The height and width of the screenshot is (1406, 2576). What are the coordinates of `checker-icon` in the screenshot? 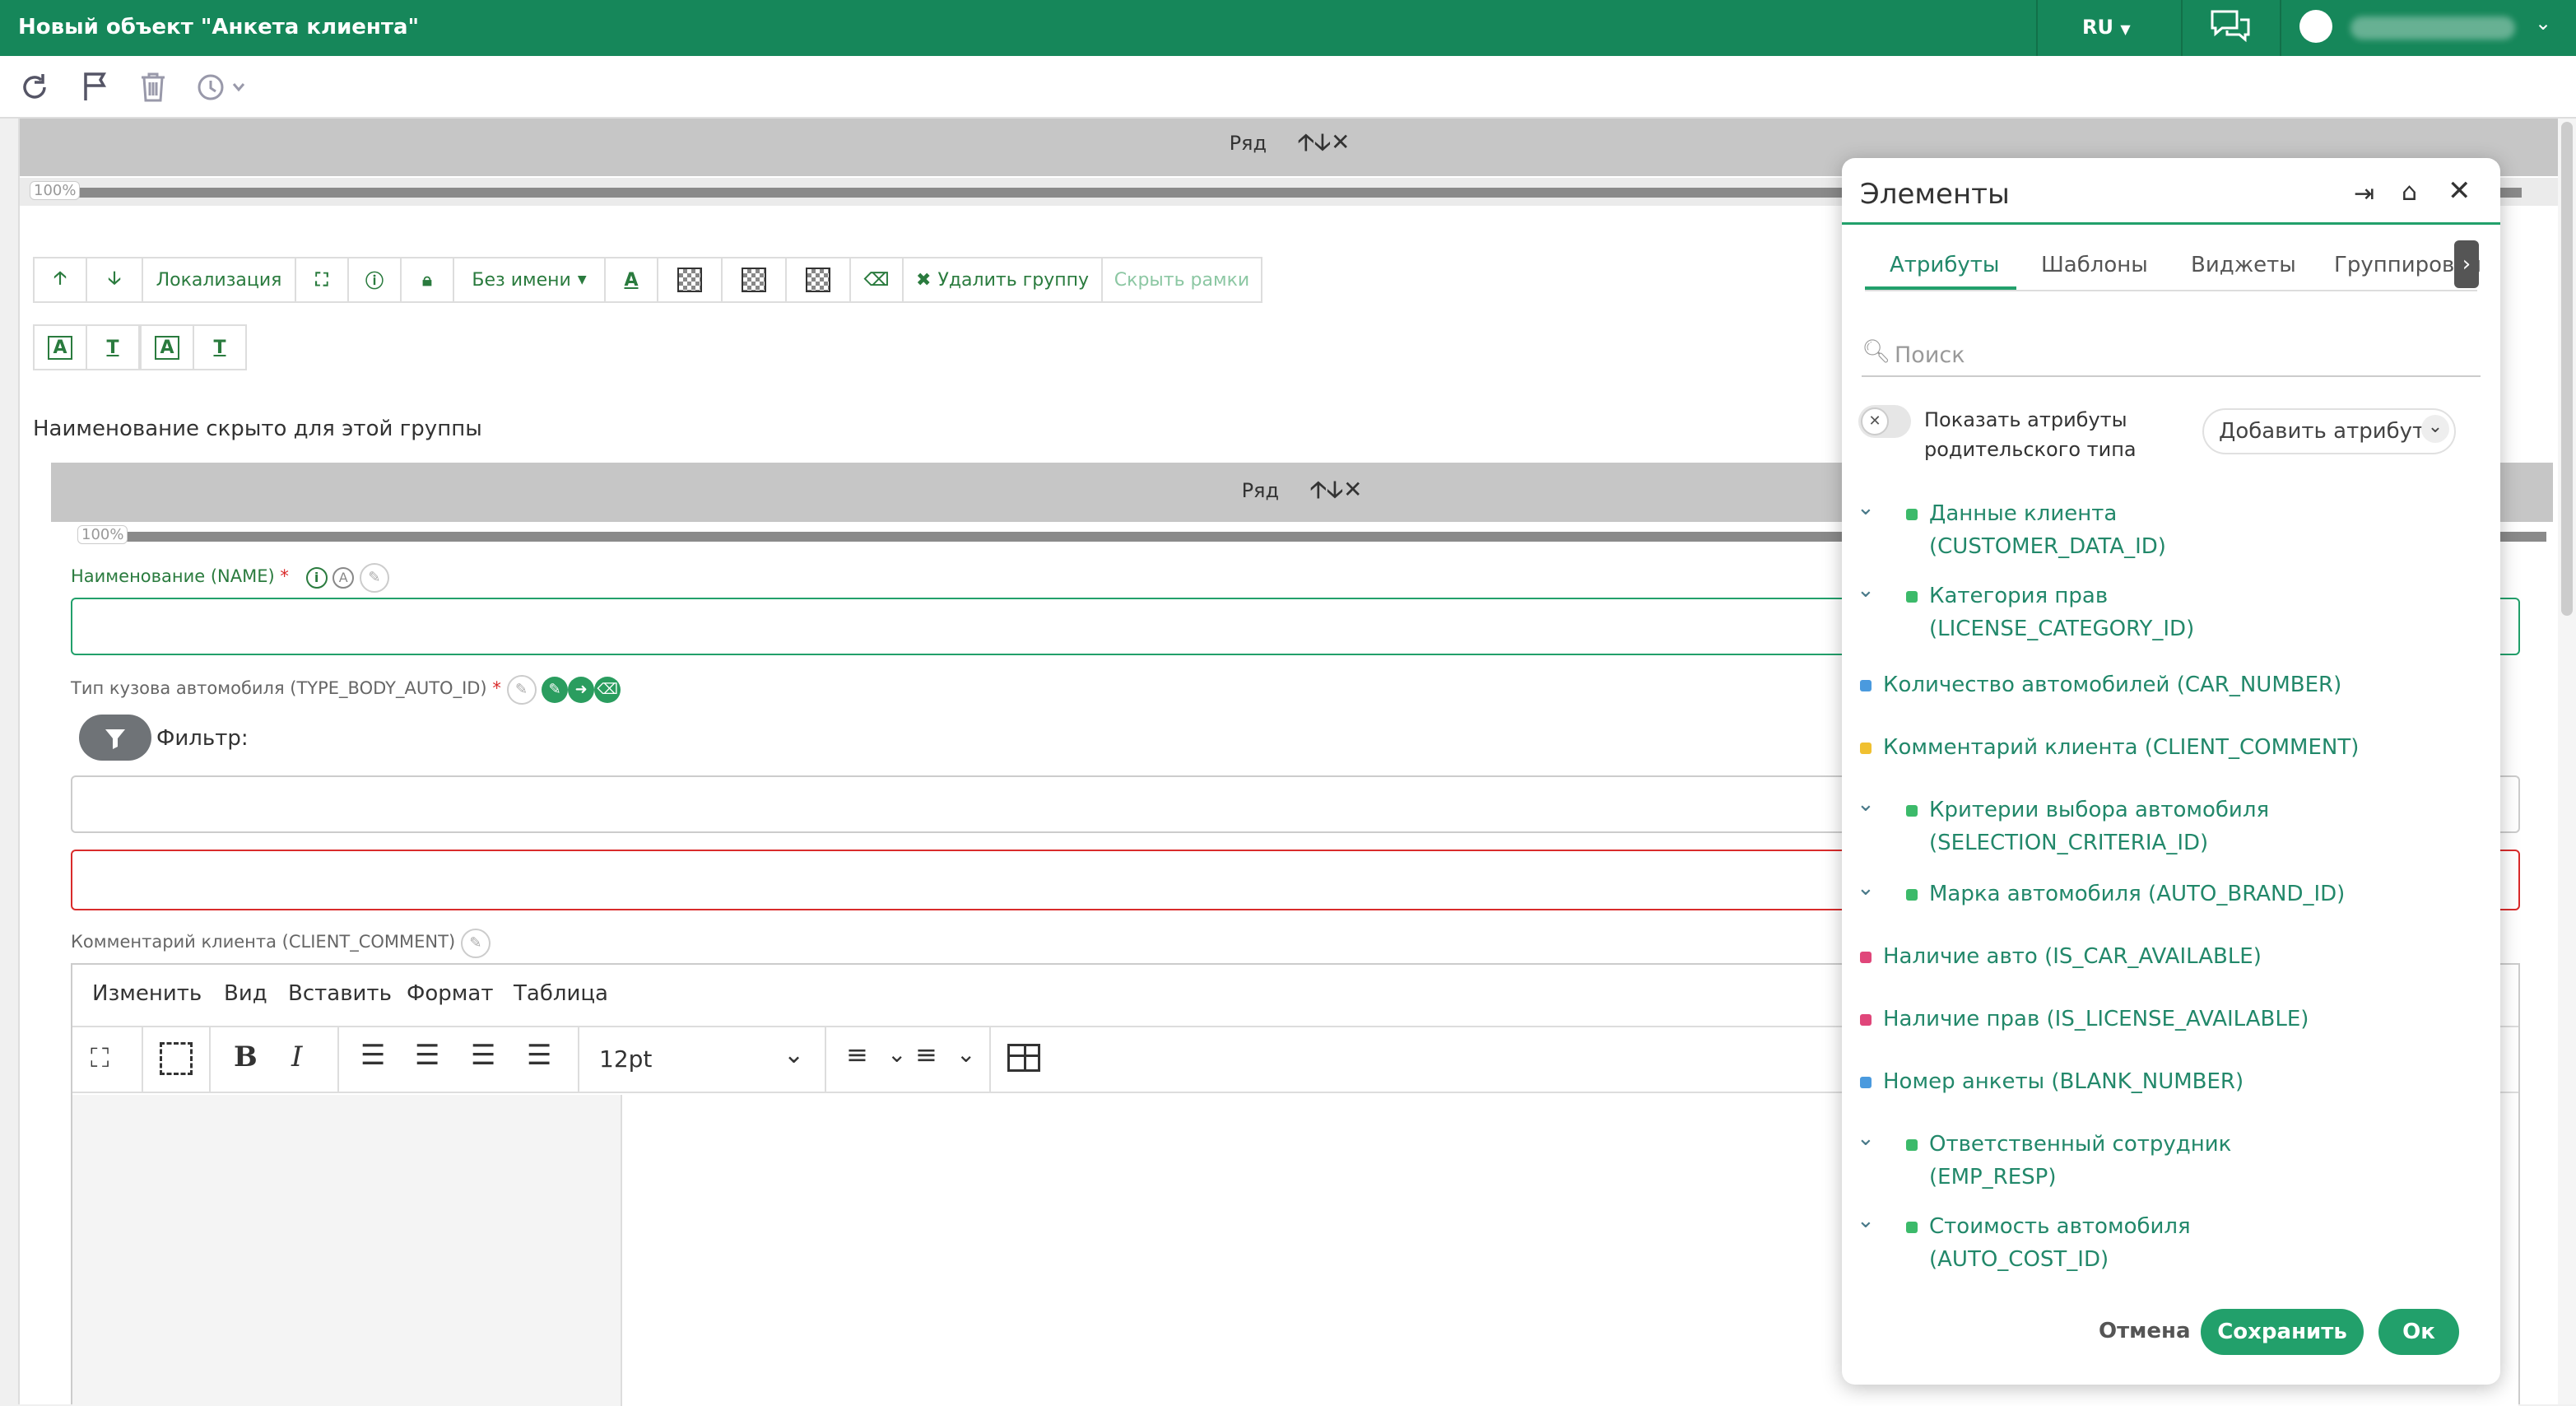 It's located at (754, 280).